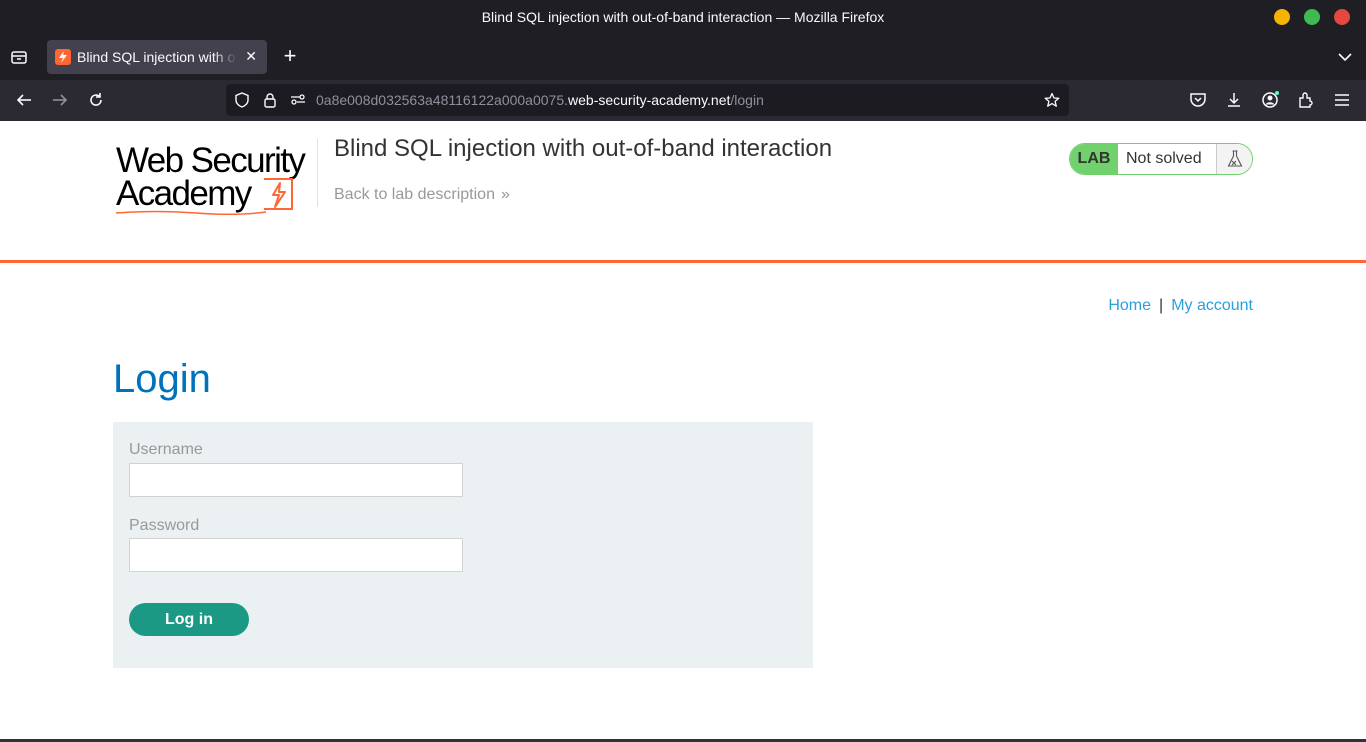  Describe the element at coordinates (242, 100) in the screenshot. I see `shield-icon` at that location.